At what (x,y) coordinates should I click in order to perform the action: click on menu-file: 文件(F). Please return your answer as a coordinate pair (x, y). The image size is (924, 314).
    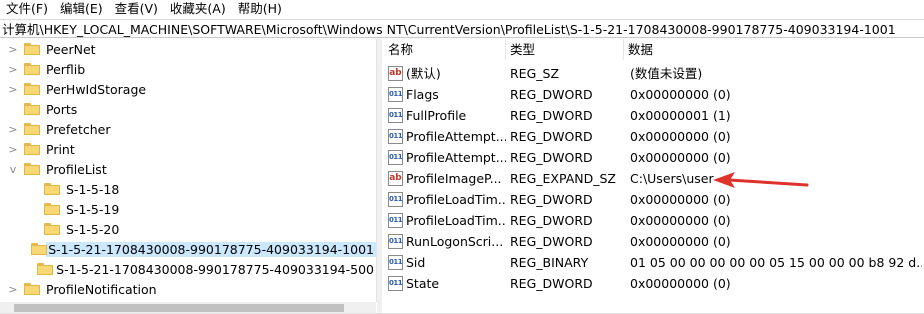
    Looking at the image, I should click on (27, 9).